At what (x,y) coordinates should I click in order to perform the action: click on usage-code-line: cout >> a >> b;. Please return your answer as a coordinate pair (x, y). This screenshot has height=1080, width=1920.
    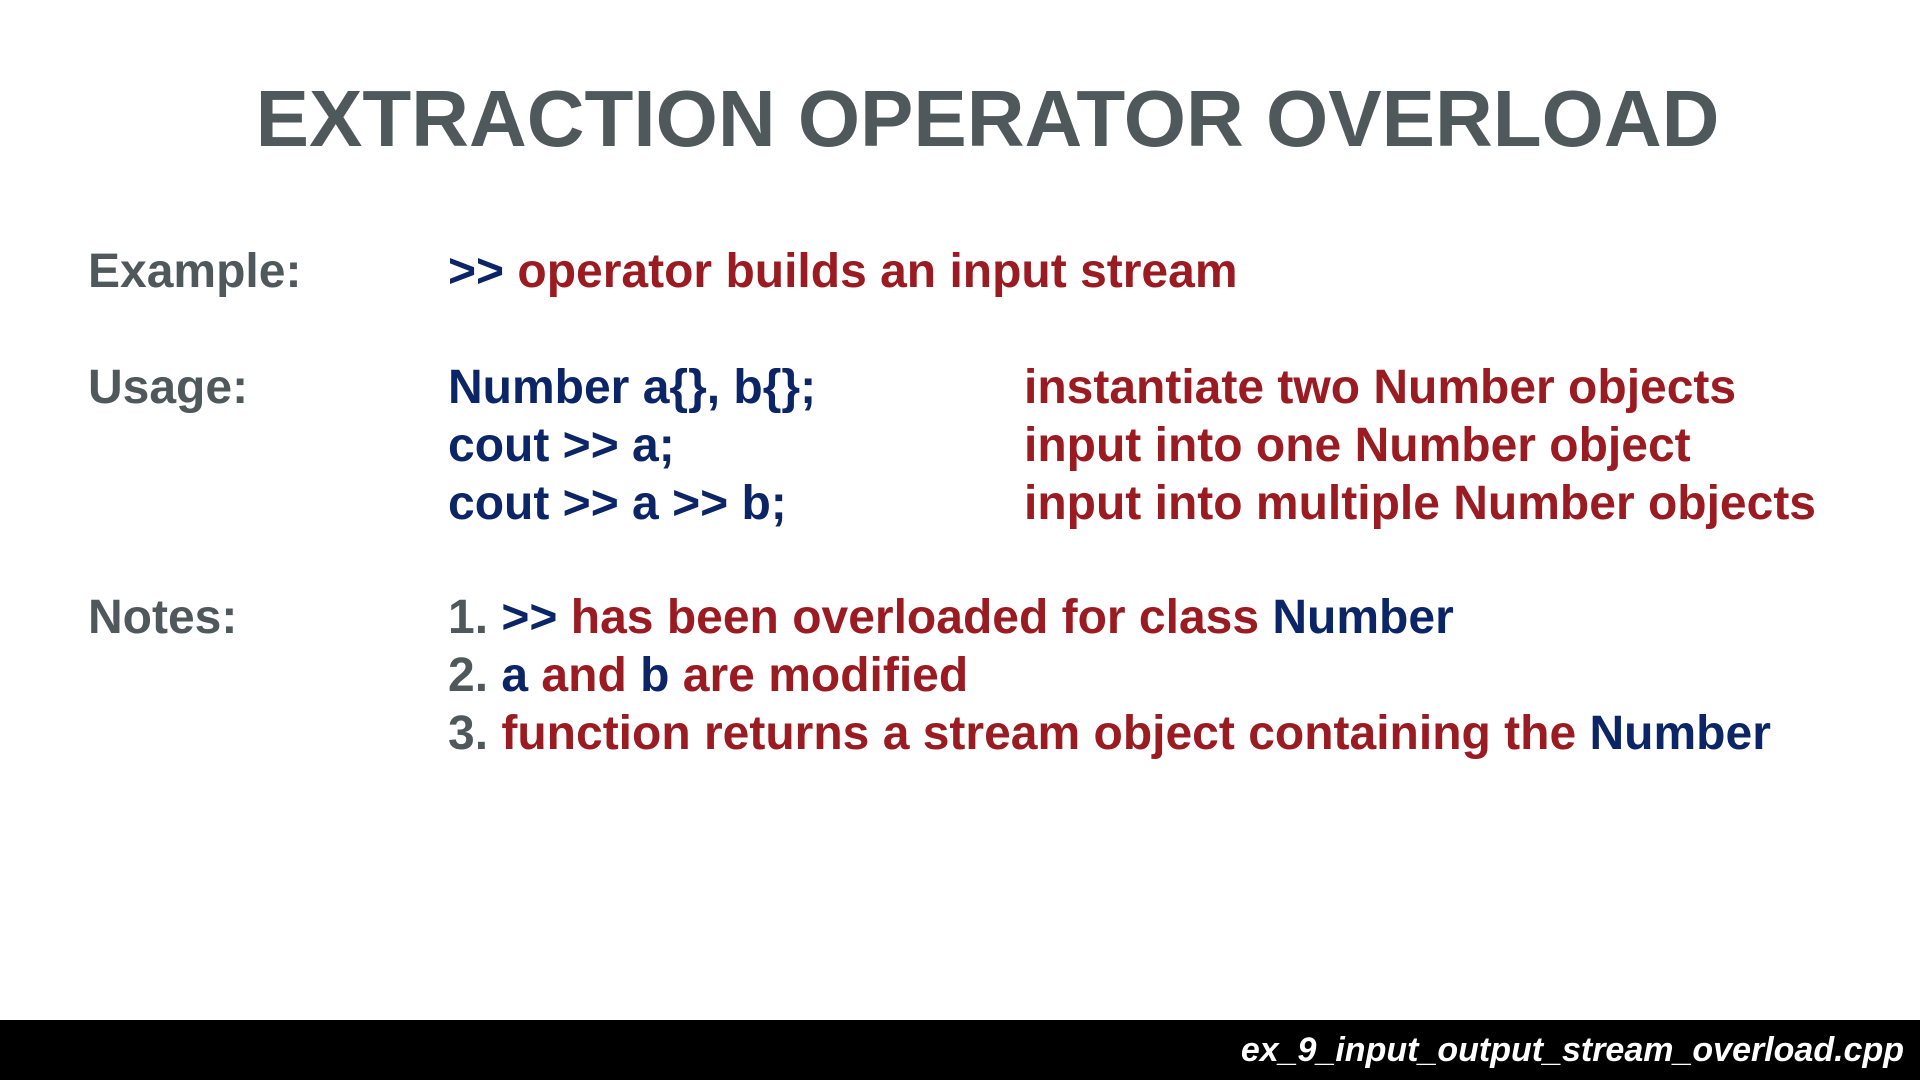
    Looking at the image, I should click on (617, 503).